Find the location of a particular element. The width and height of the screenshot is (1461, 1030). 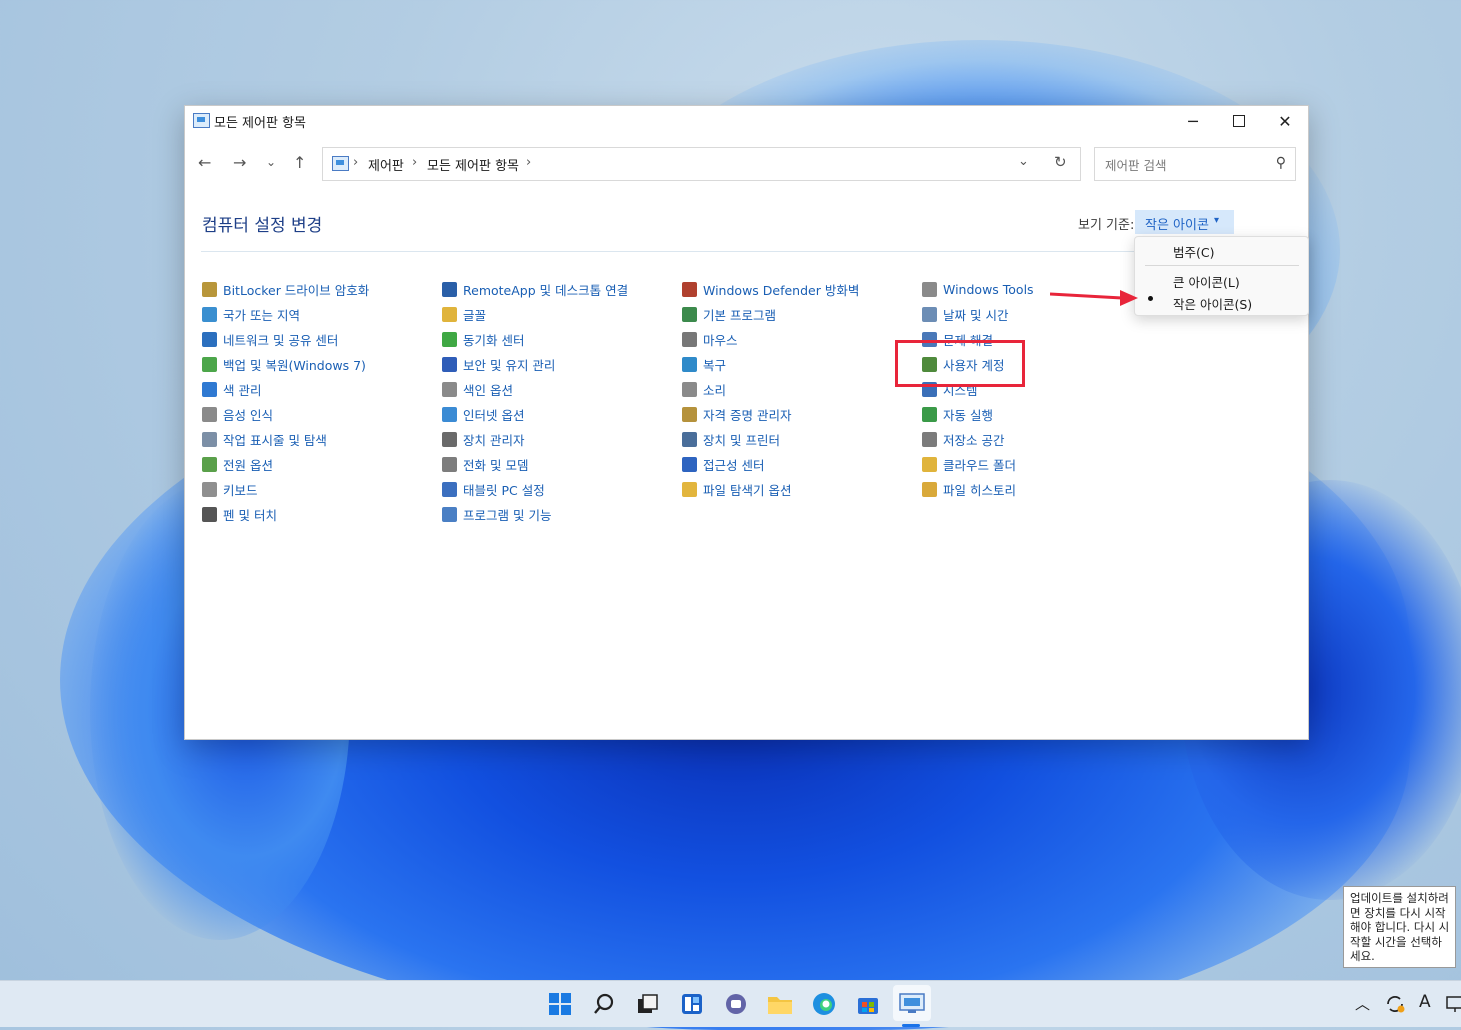

address-dropdown-icon: ⌄ is located at coordinates (1023, 161).